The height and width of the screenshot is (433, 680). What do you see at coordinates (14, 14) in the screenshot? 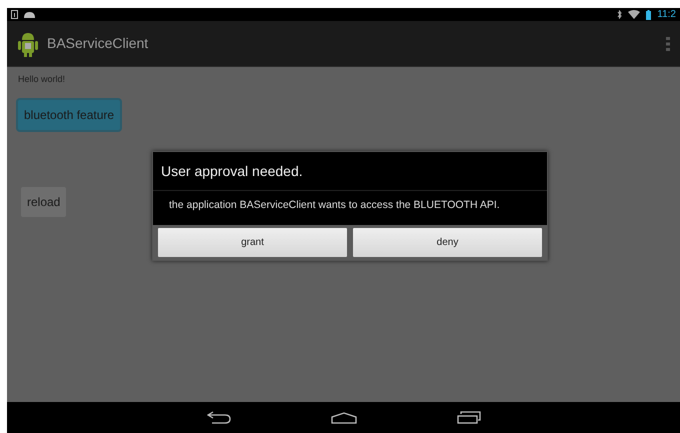
I see `notification-icon` at bounding box center [14, 14].